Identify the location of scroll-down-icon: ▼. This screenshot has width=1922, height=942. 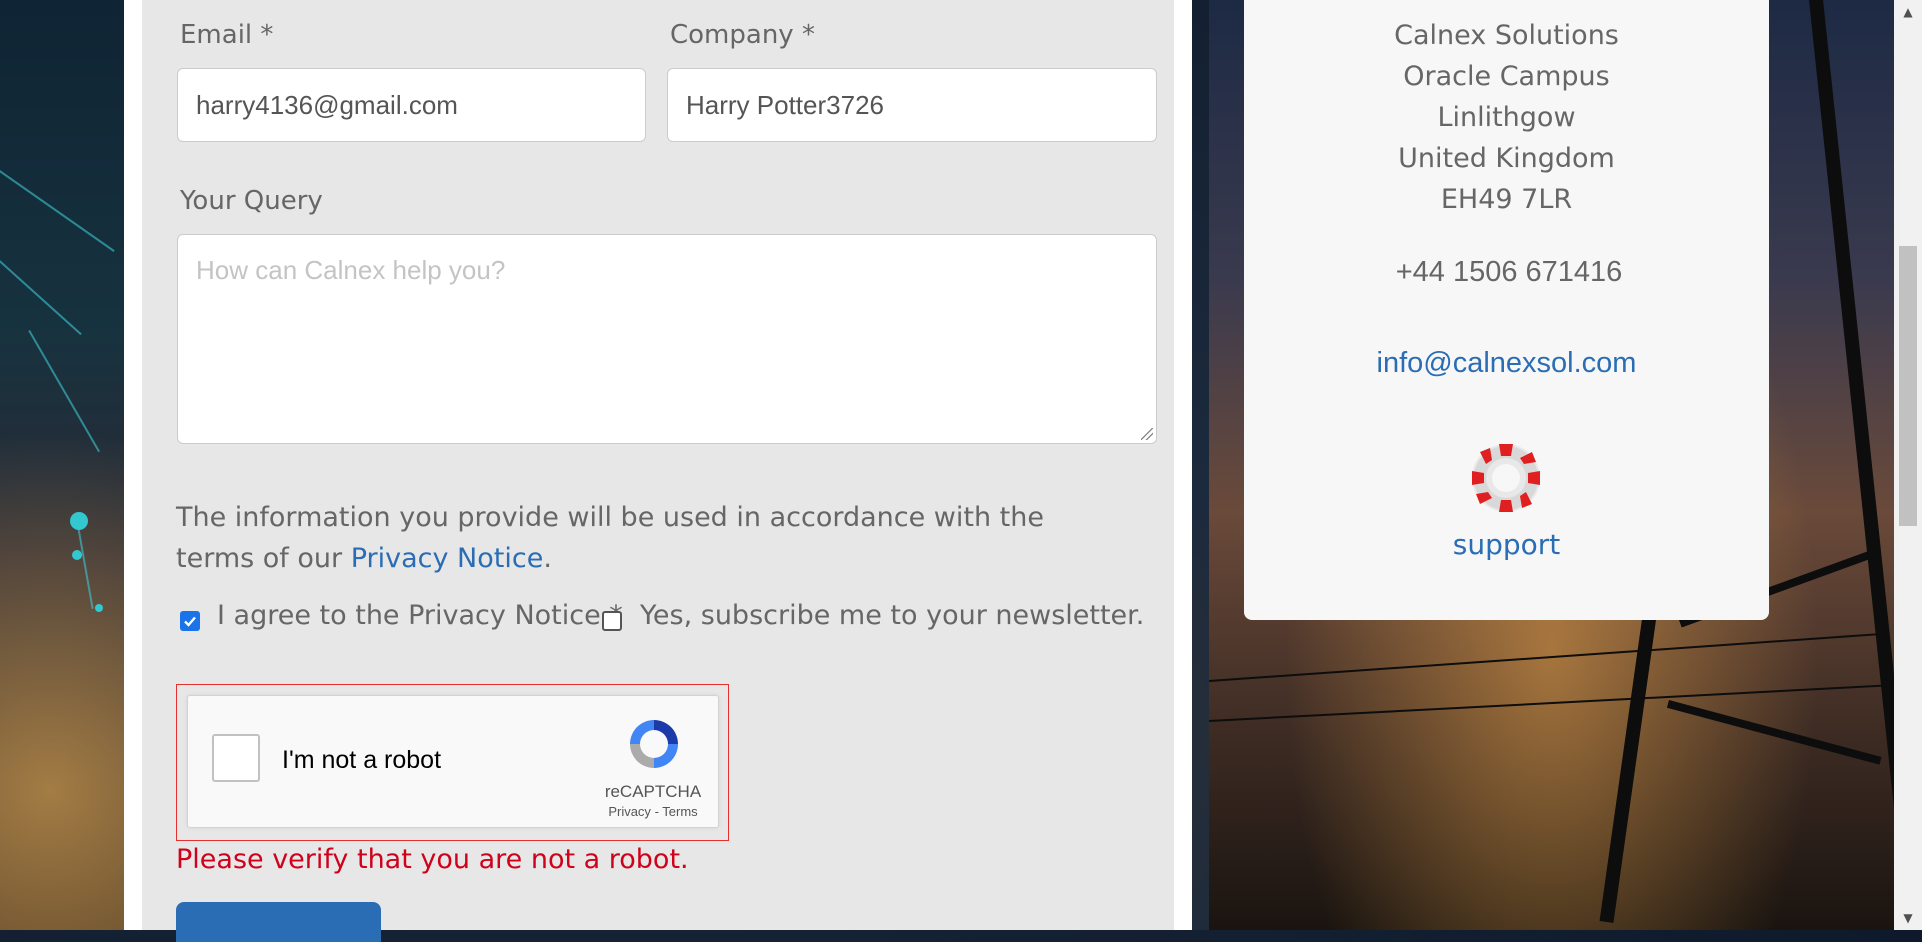
(1908, 918).